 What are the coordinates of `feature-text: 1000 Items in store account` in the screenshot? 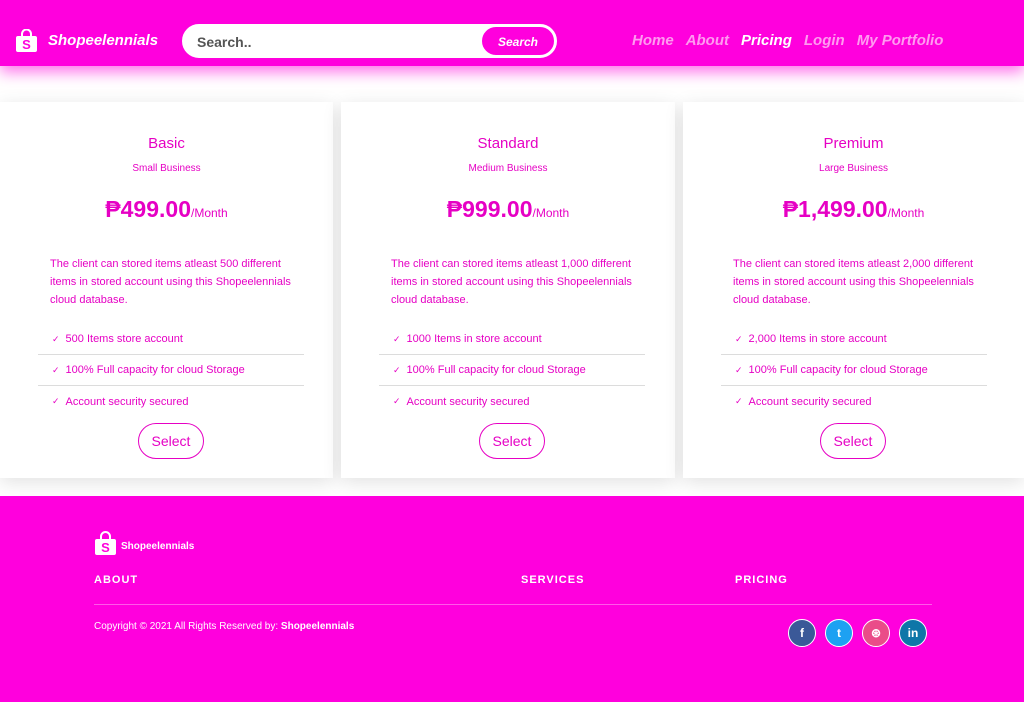 It's located at (474, 339).